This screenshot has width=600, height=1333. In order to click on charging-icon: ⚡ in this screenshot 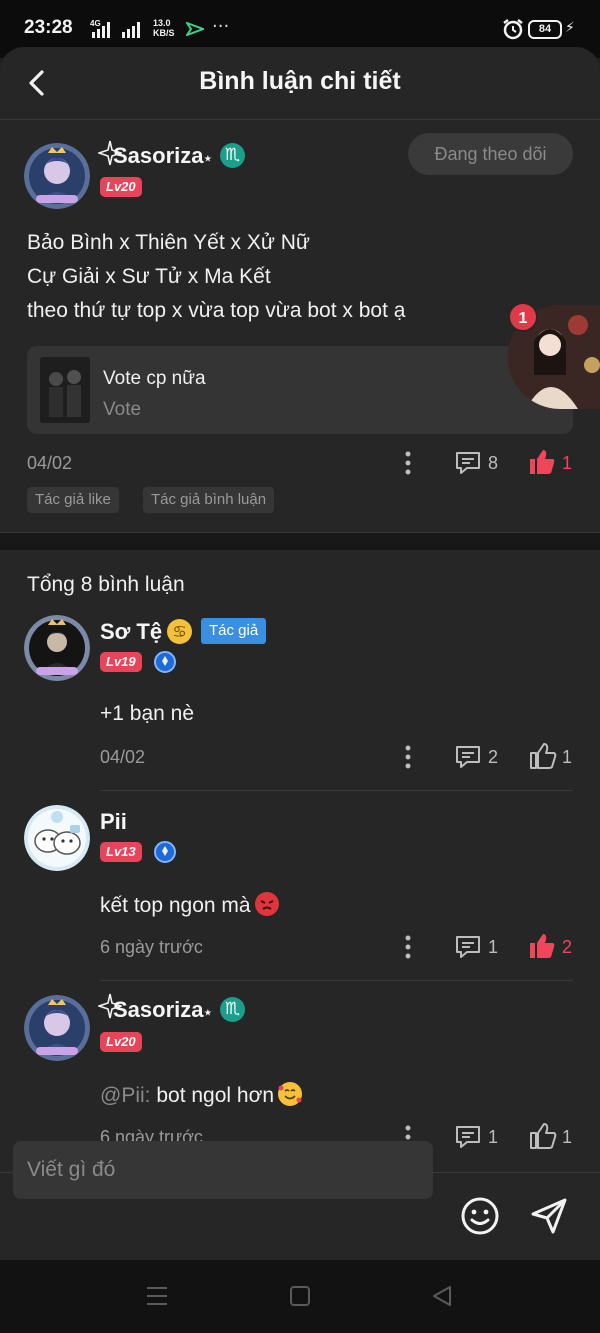, I will do `click(570, 28)`.